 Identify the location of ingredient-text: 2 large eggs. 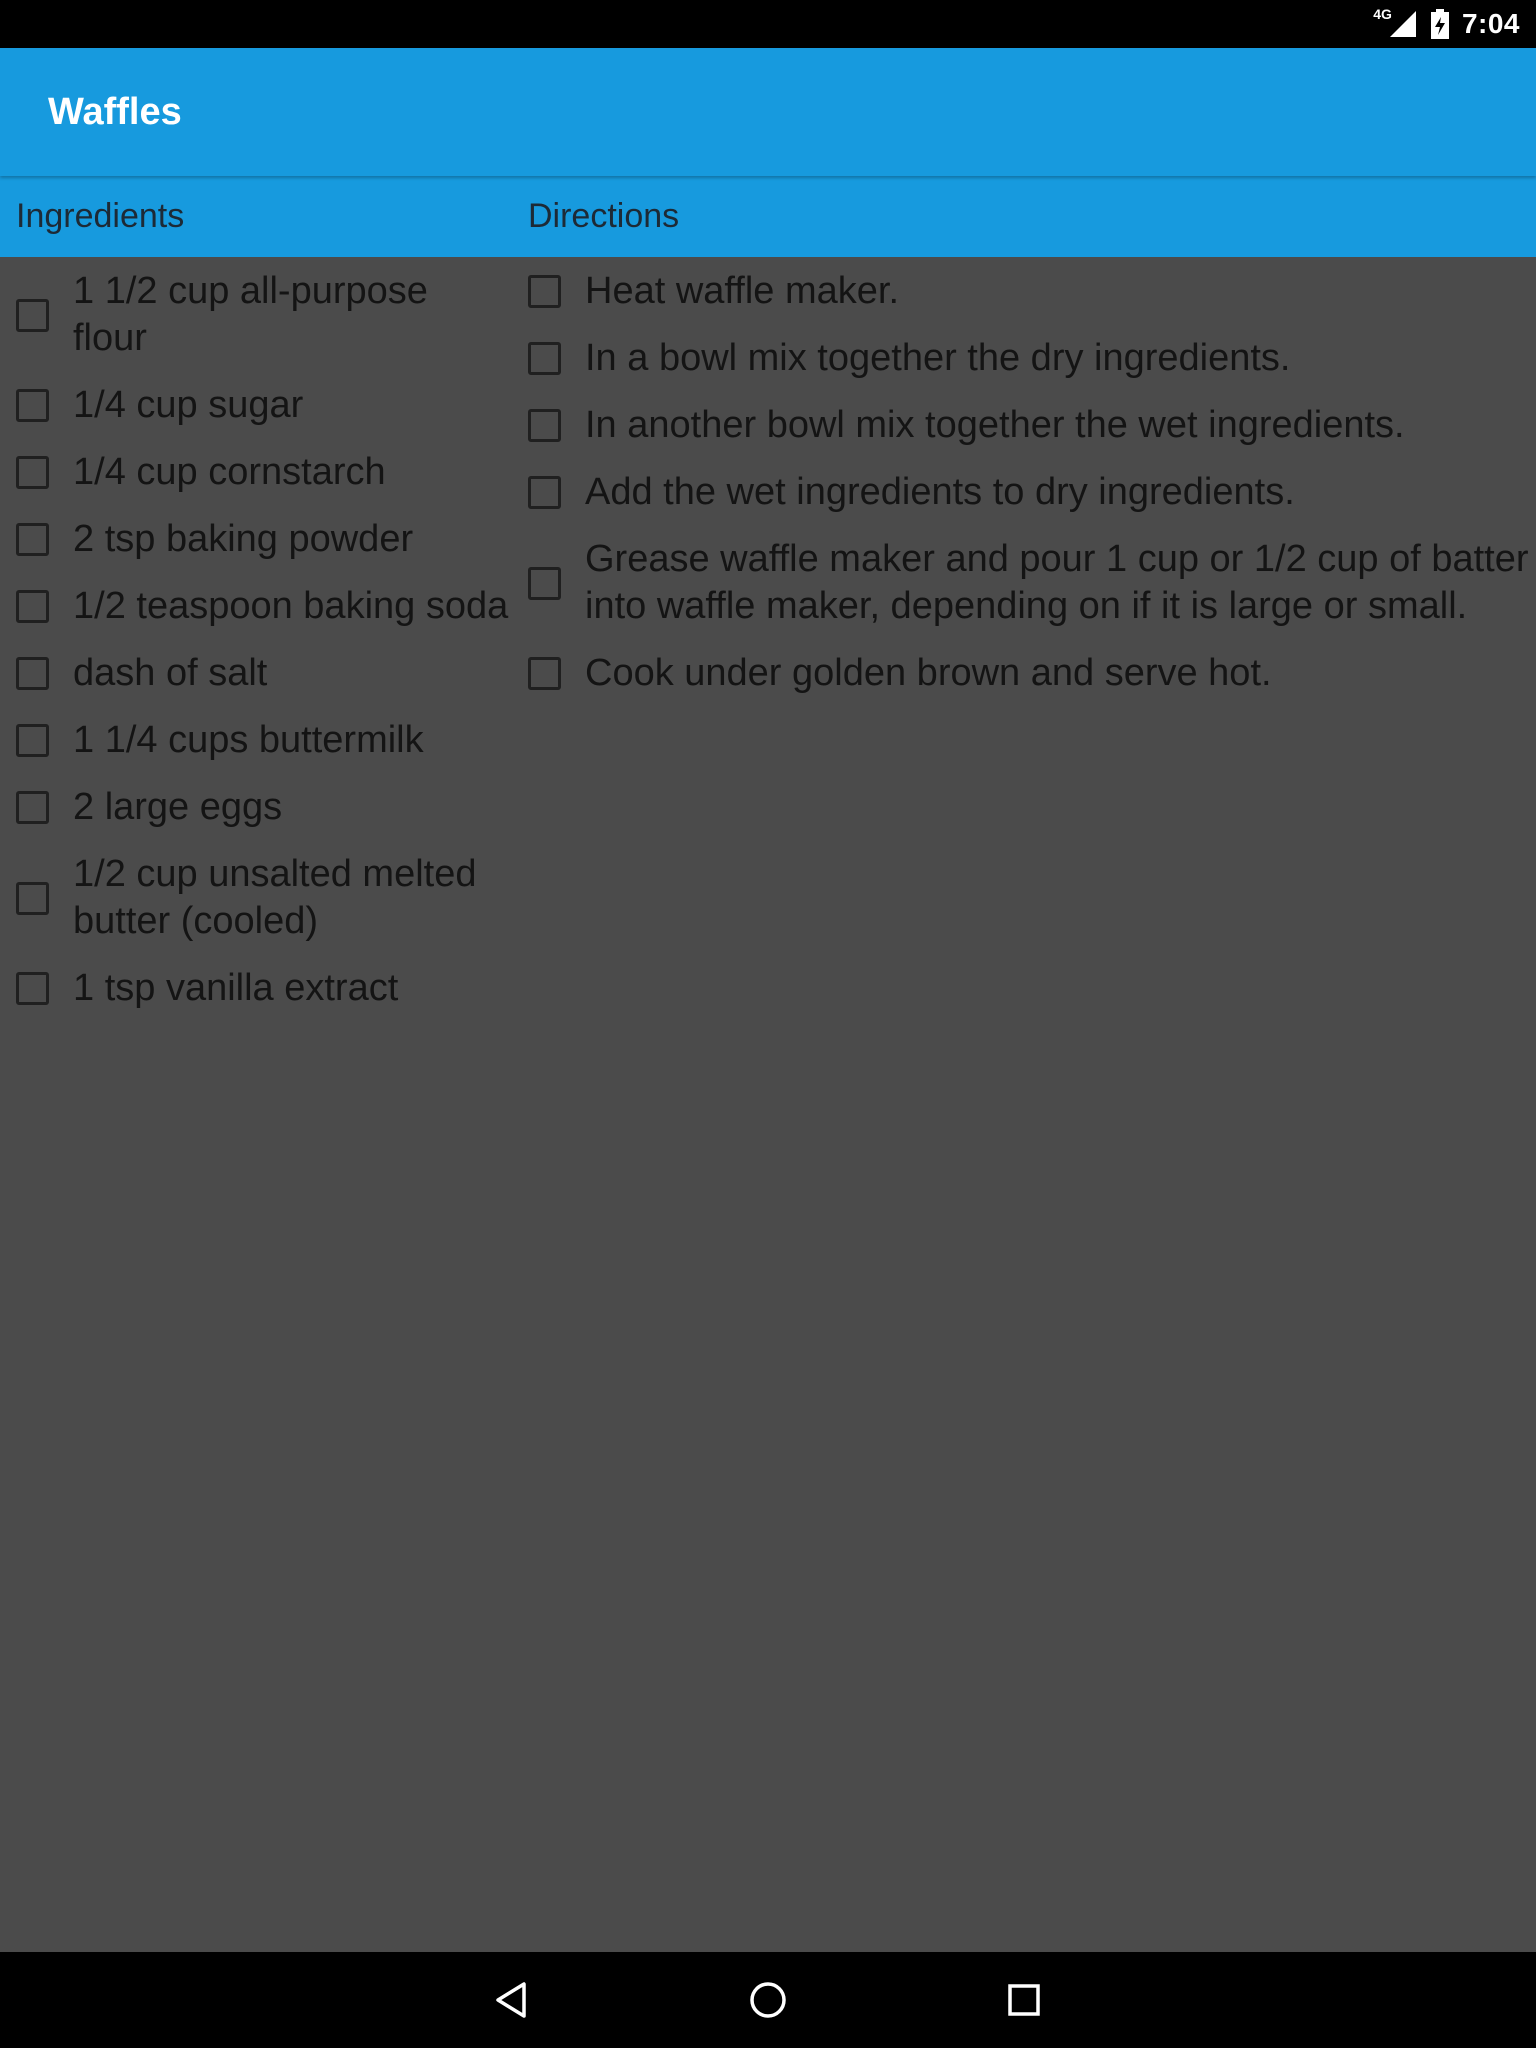
(178, 807).